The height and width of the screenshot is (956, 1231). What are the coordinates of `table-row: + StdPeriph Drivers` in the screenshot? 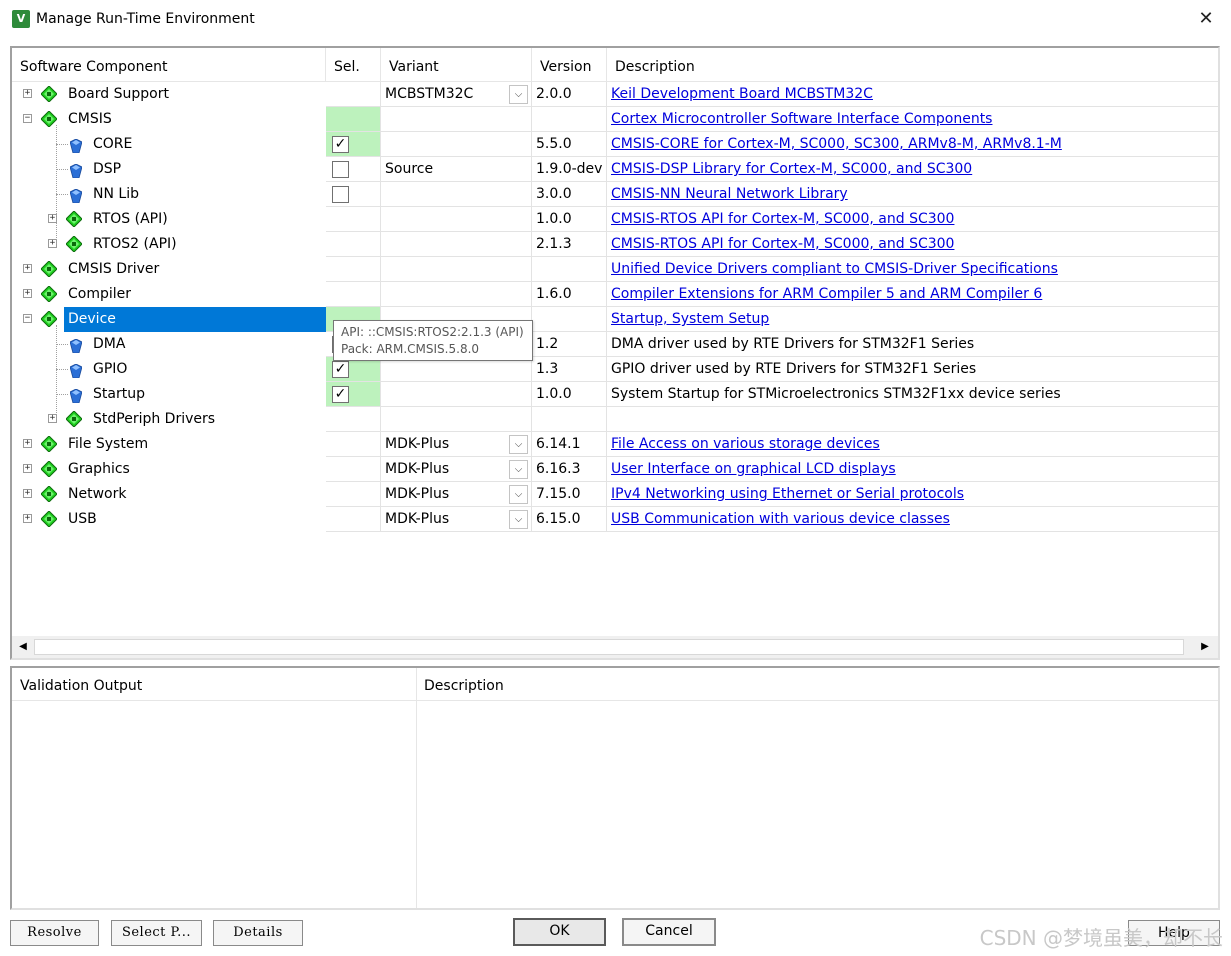 It's located at (615, 419).